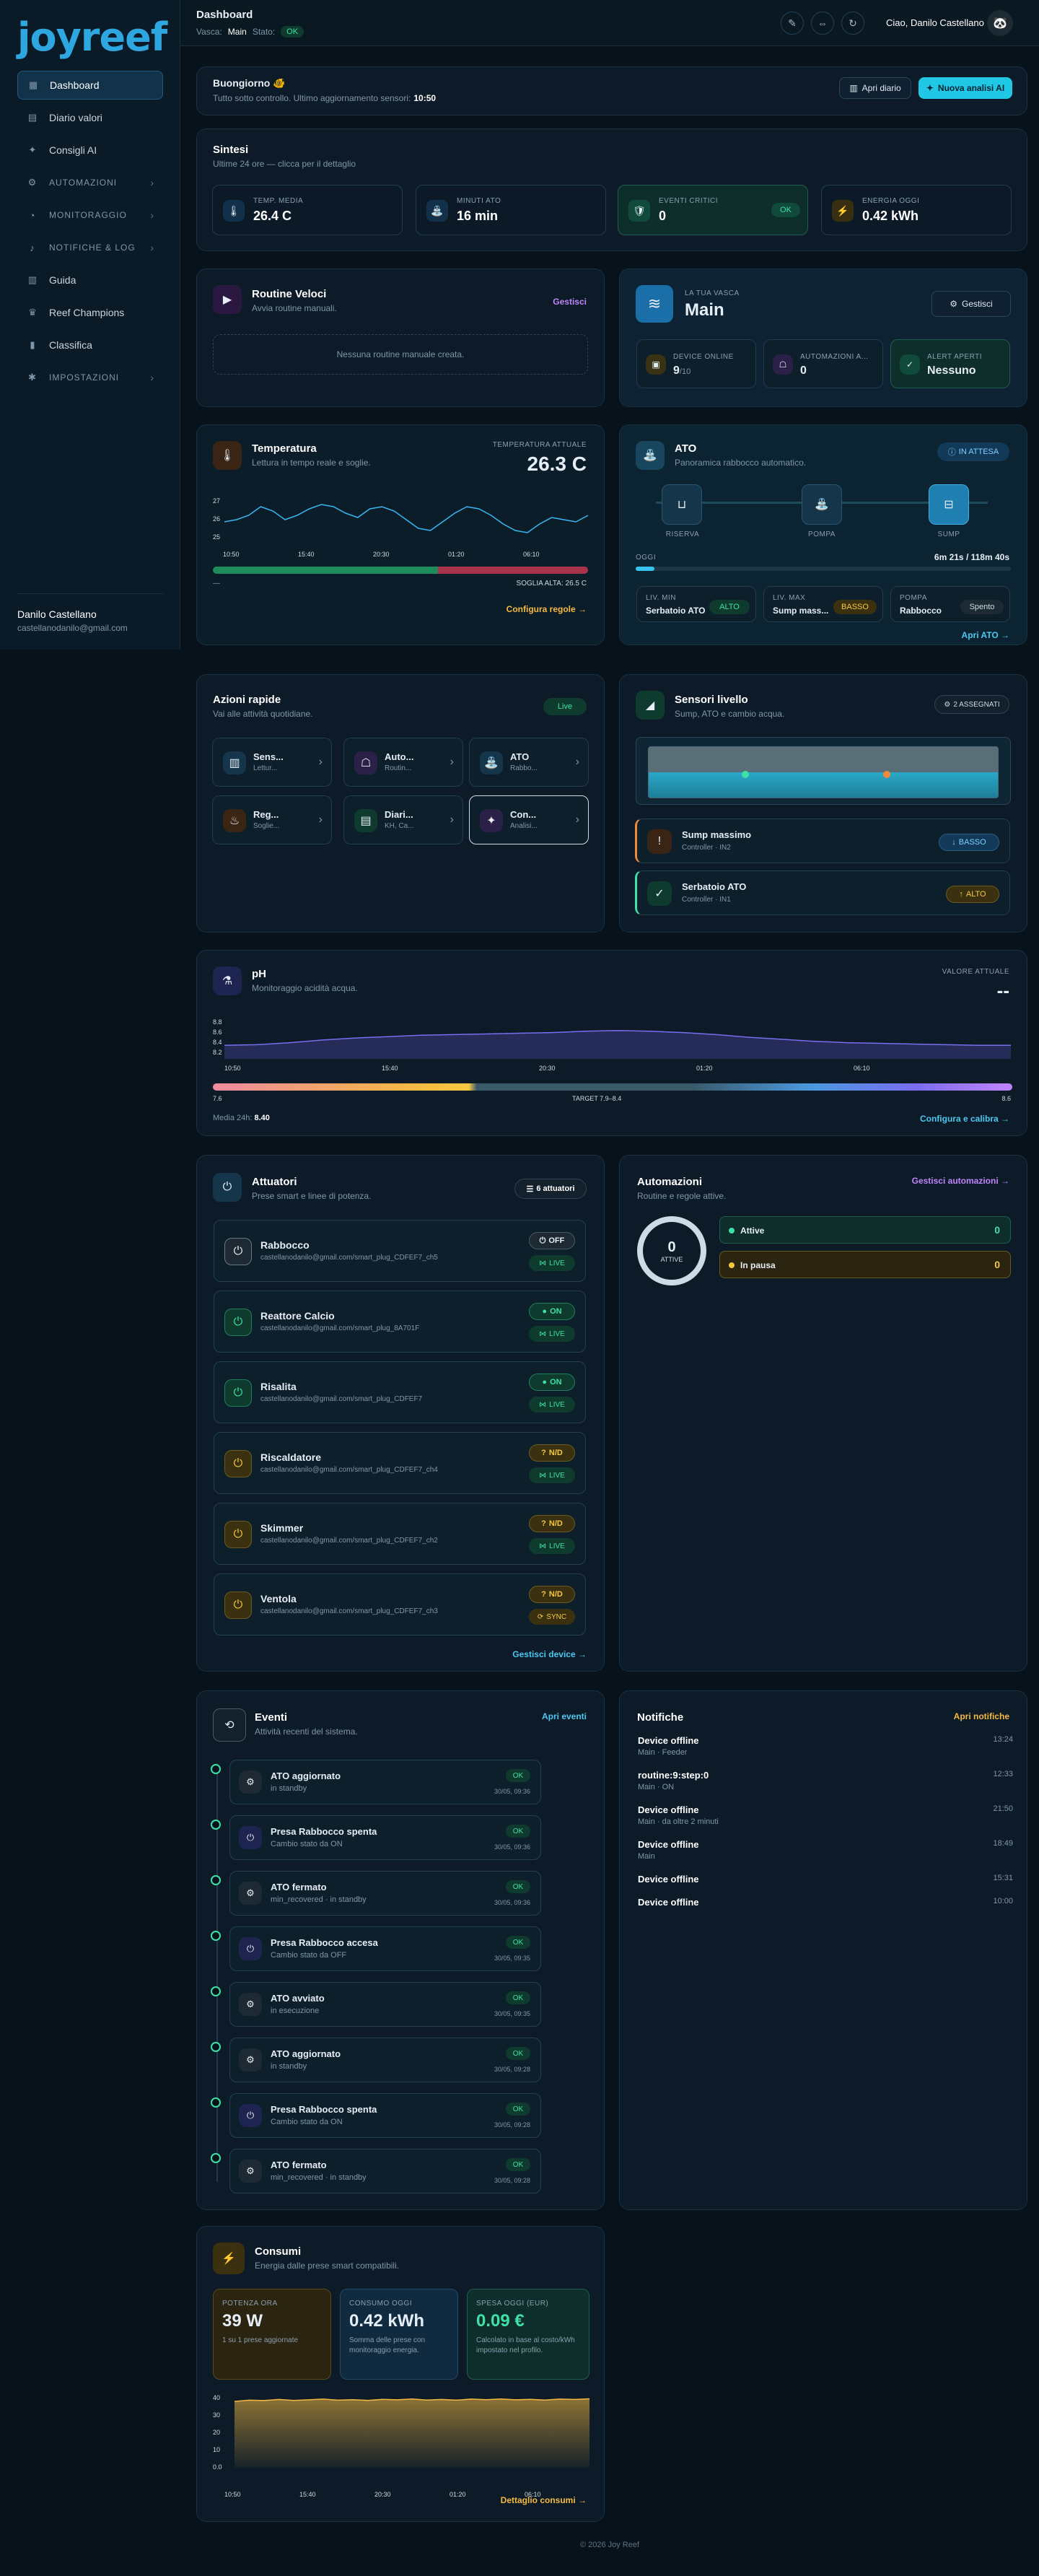 This screenshot has width=1039, height=2576. I want to click on quick-action-diario: ▤ Diari... KH, Ca... ›, so click(403, 819).